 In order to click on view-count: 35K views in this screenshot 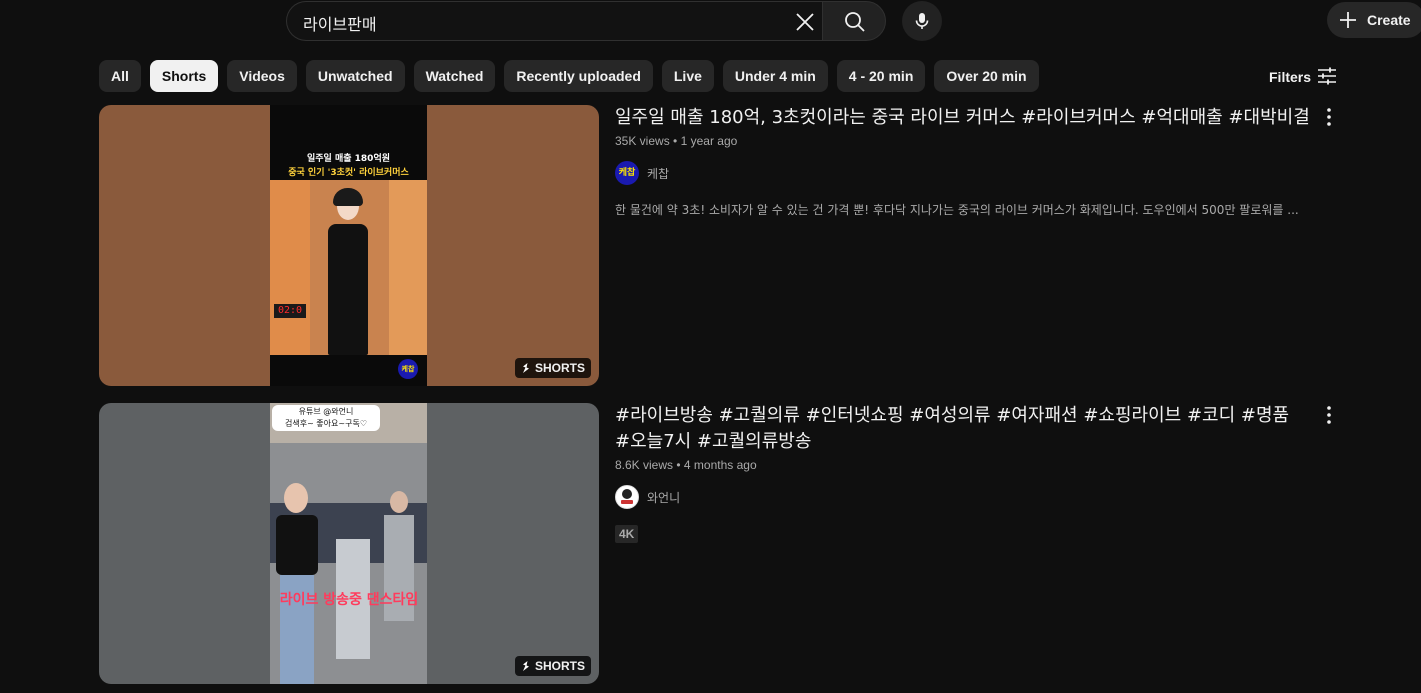, I will do `click(642, 141)`.